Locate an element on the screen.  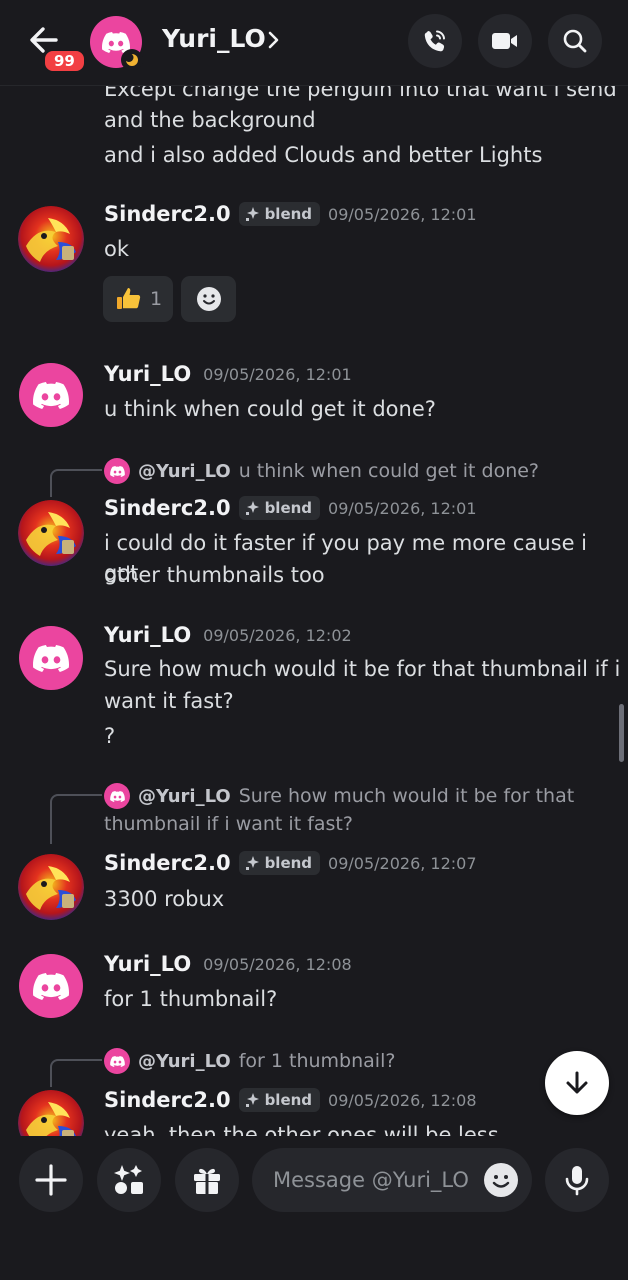
reply-text: Sure how much would it be for that is located at coordinates (406, 796).